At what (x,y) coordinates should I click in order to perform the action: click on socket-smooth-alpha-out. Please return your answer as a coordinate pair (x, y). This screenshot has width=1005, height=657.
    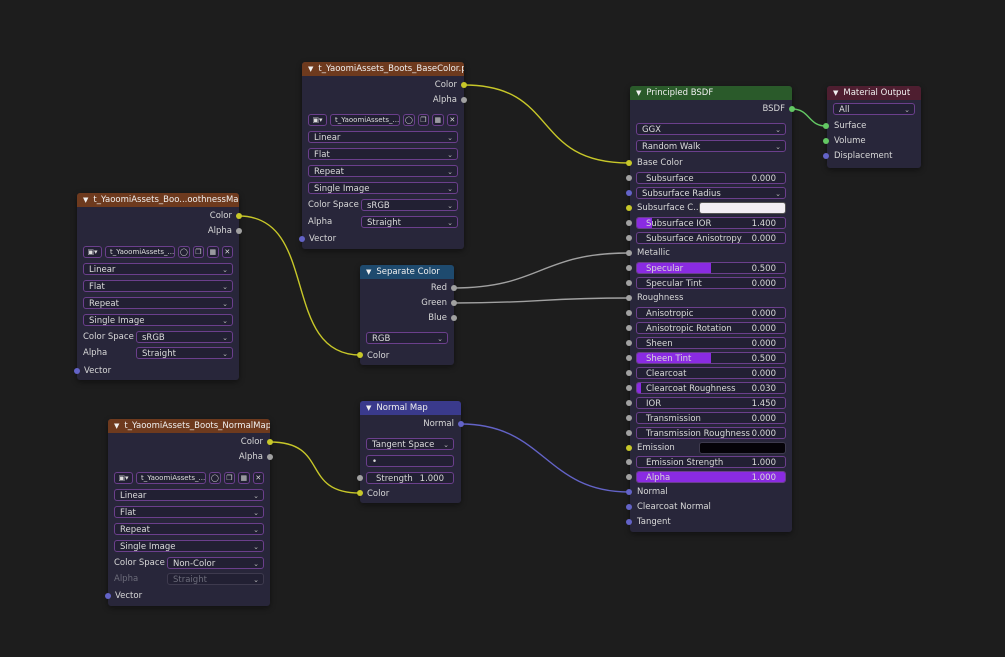
    Looking at the image, I should click on (239, 231).